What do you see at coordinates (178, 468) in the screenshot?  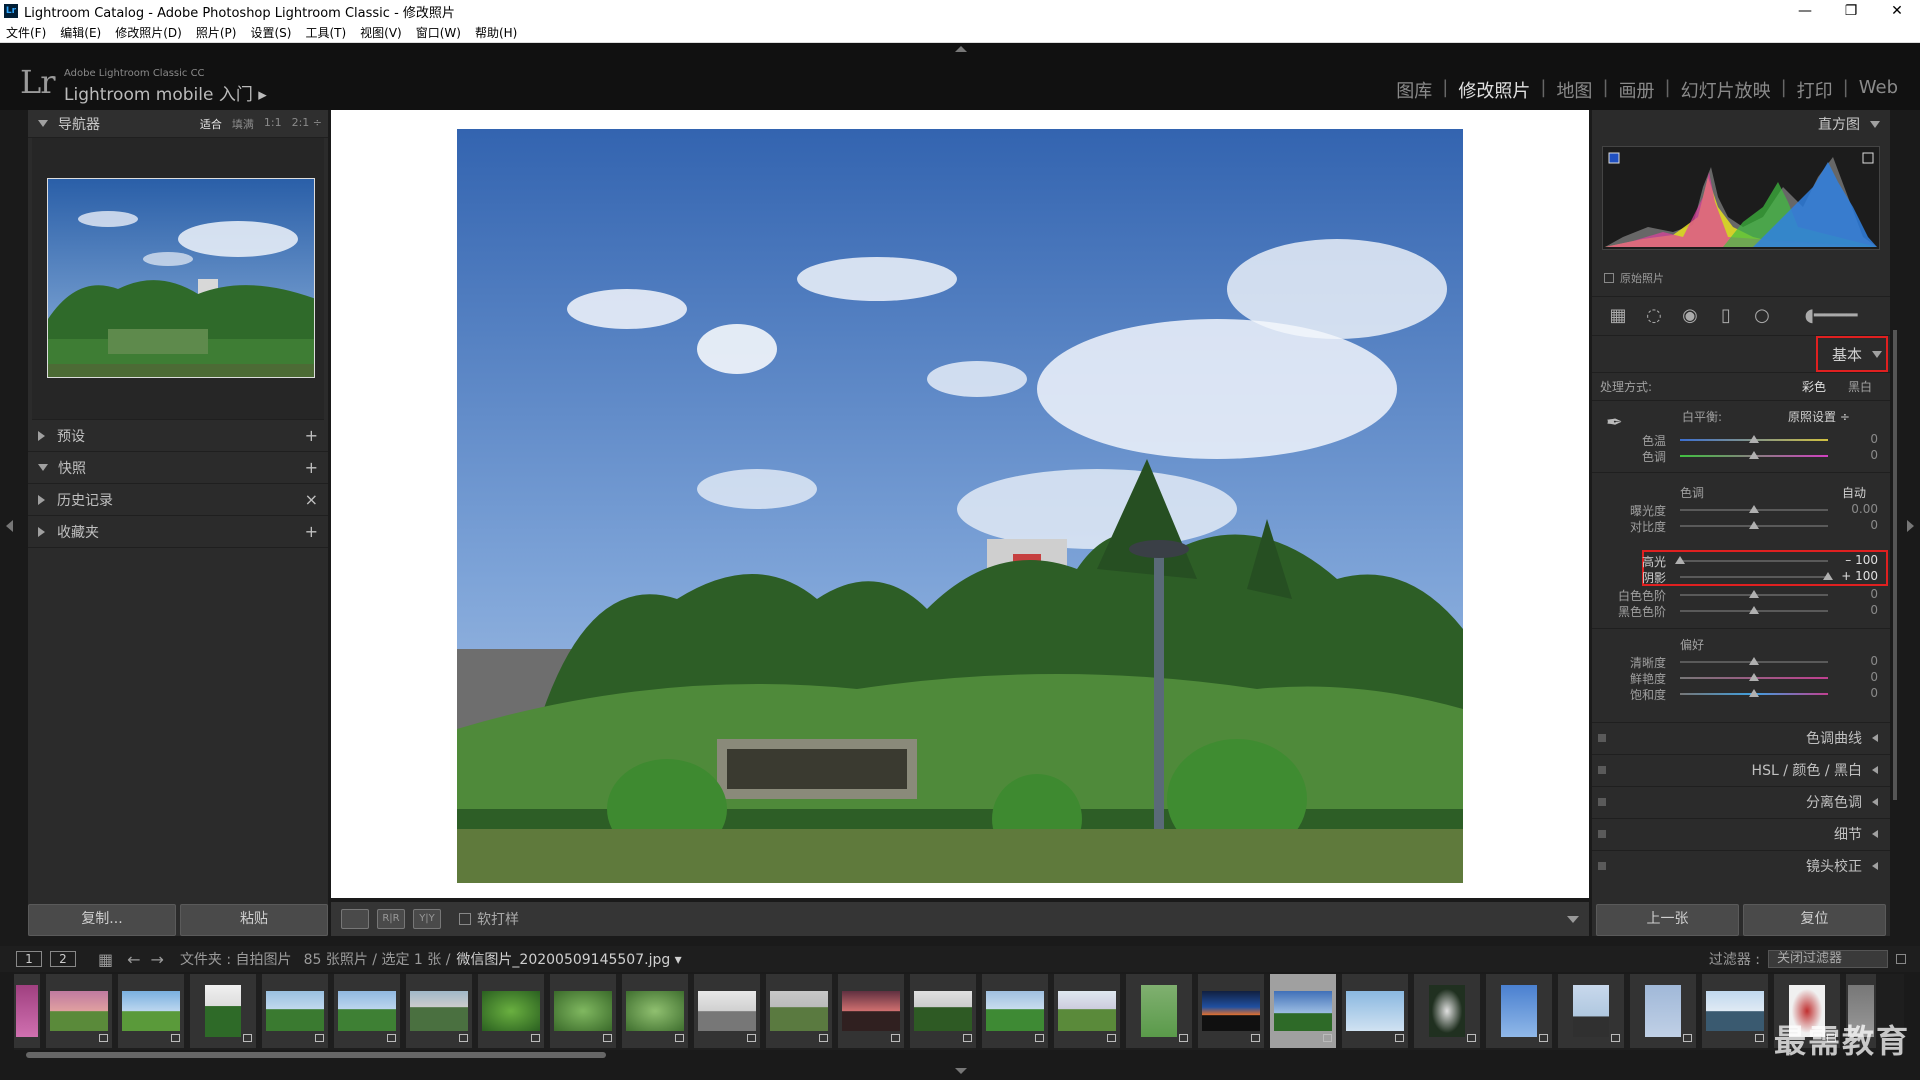 I see `snapshots-panel: 快照 +` at bounding box center [178, 468].